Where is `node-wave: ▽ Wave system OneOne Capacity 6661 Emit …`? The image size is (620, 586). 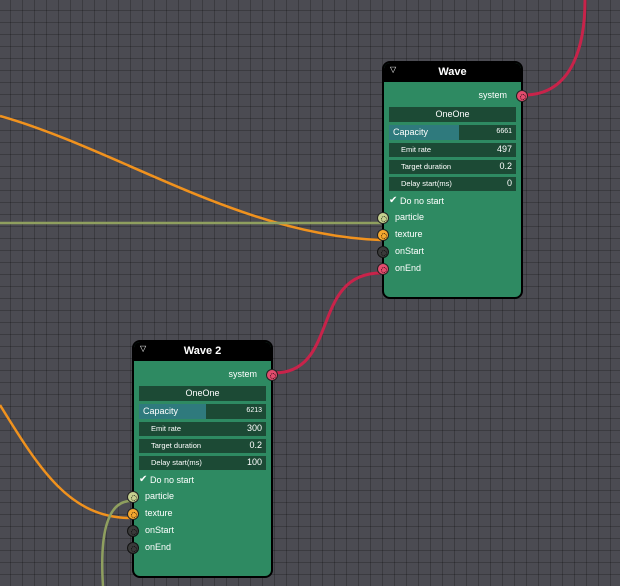 node-wave: ▽ Wave system OneOne Capacity 6661 Emit … is located at coordinates (452, 180).